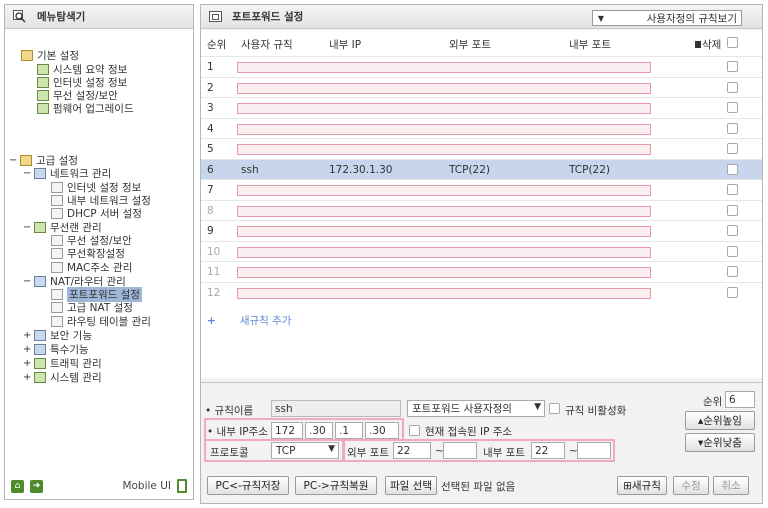  Describe the element at coordinates (92, 307) in the screenshot. I see `tree-advanced-nat: 고급 NAT 설정` at that location.